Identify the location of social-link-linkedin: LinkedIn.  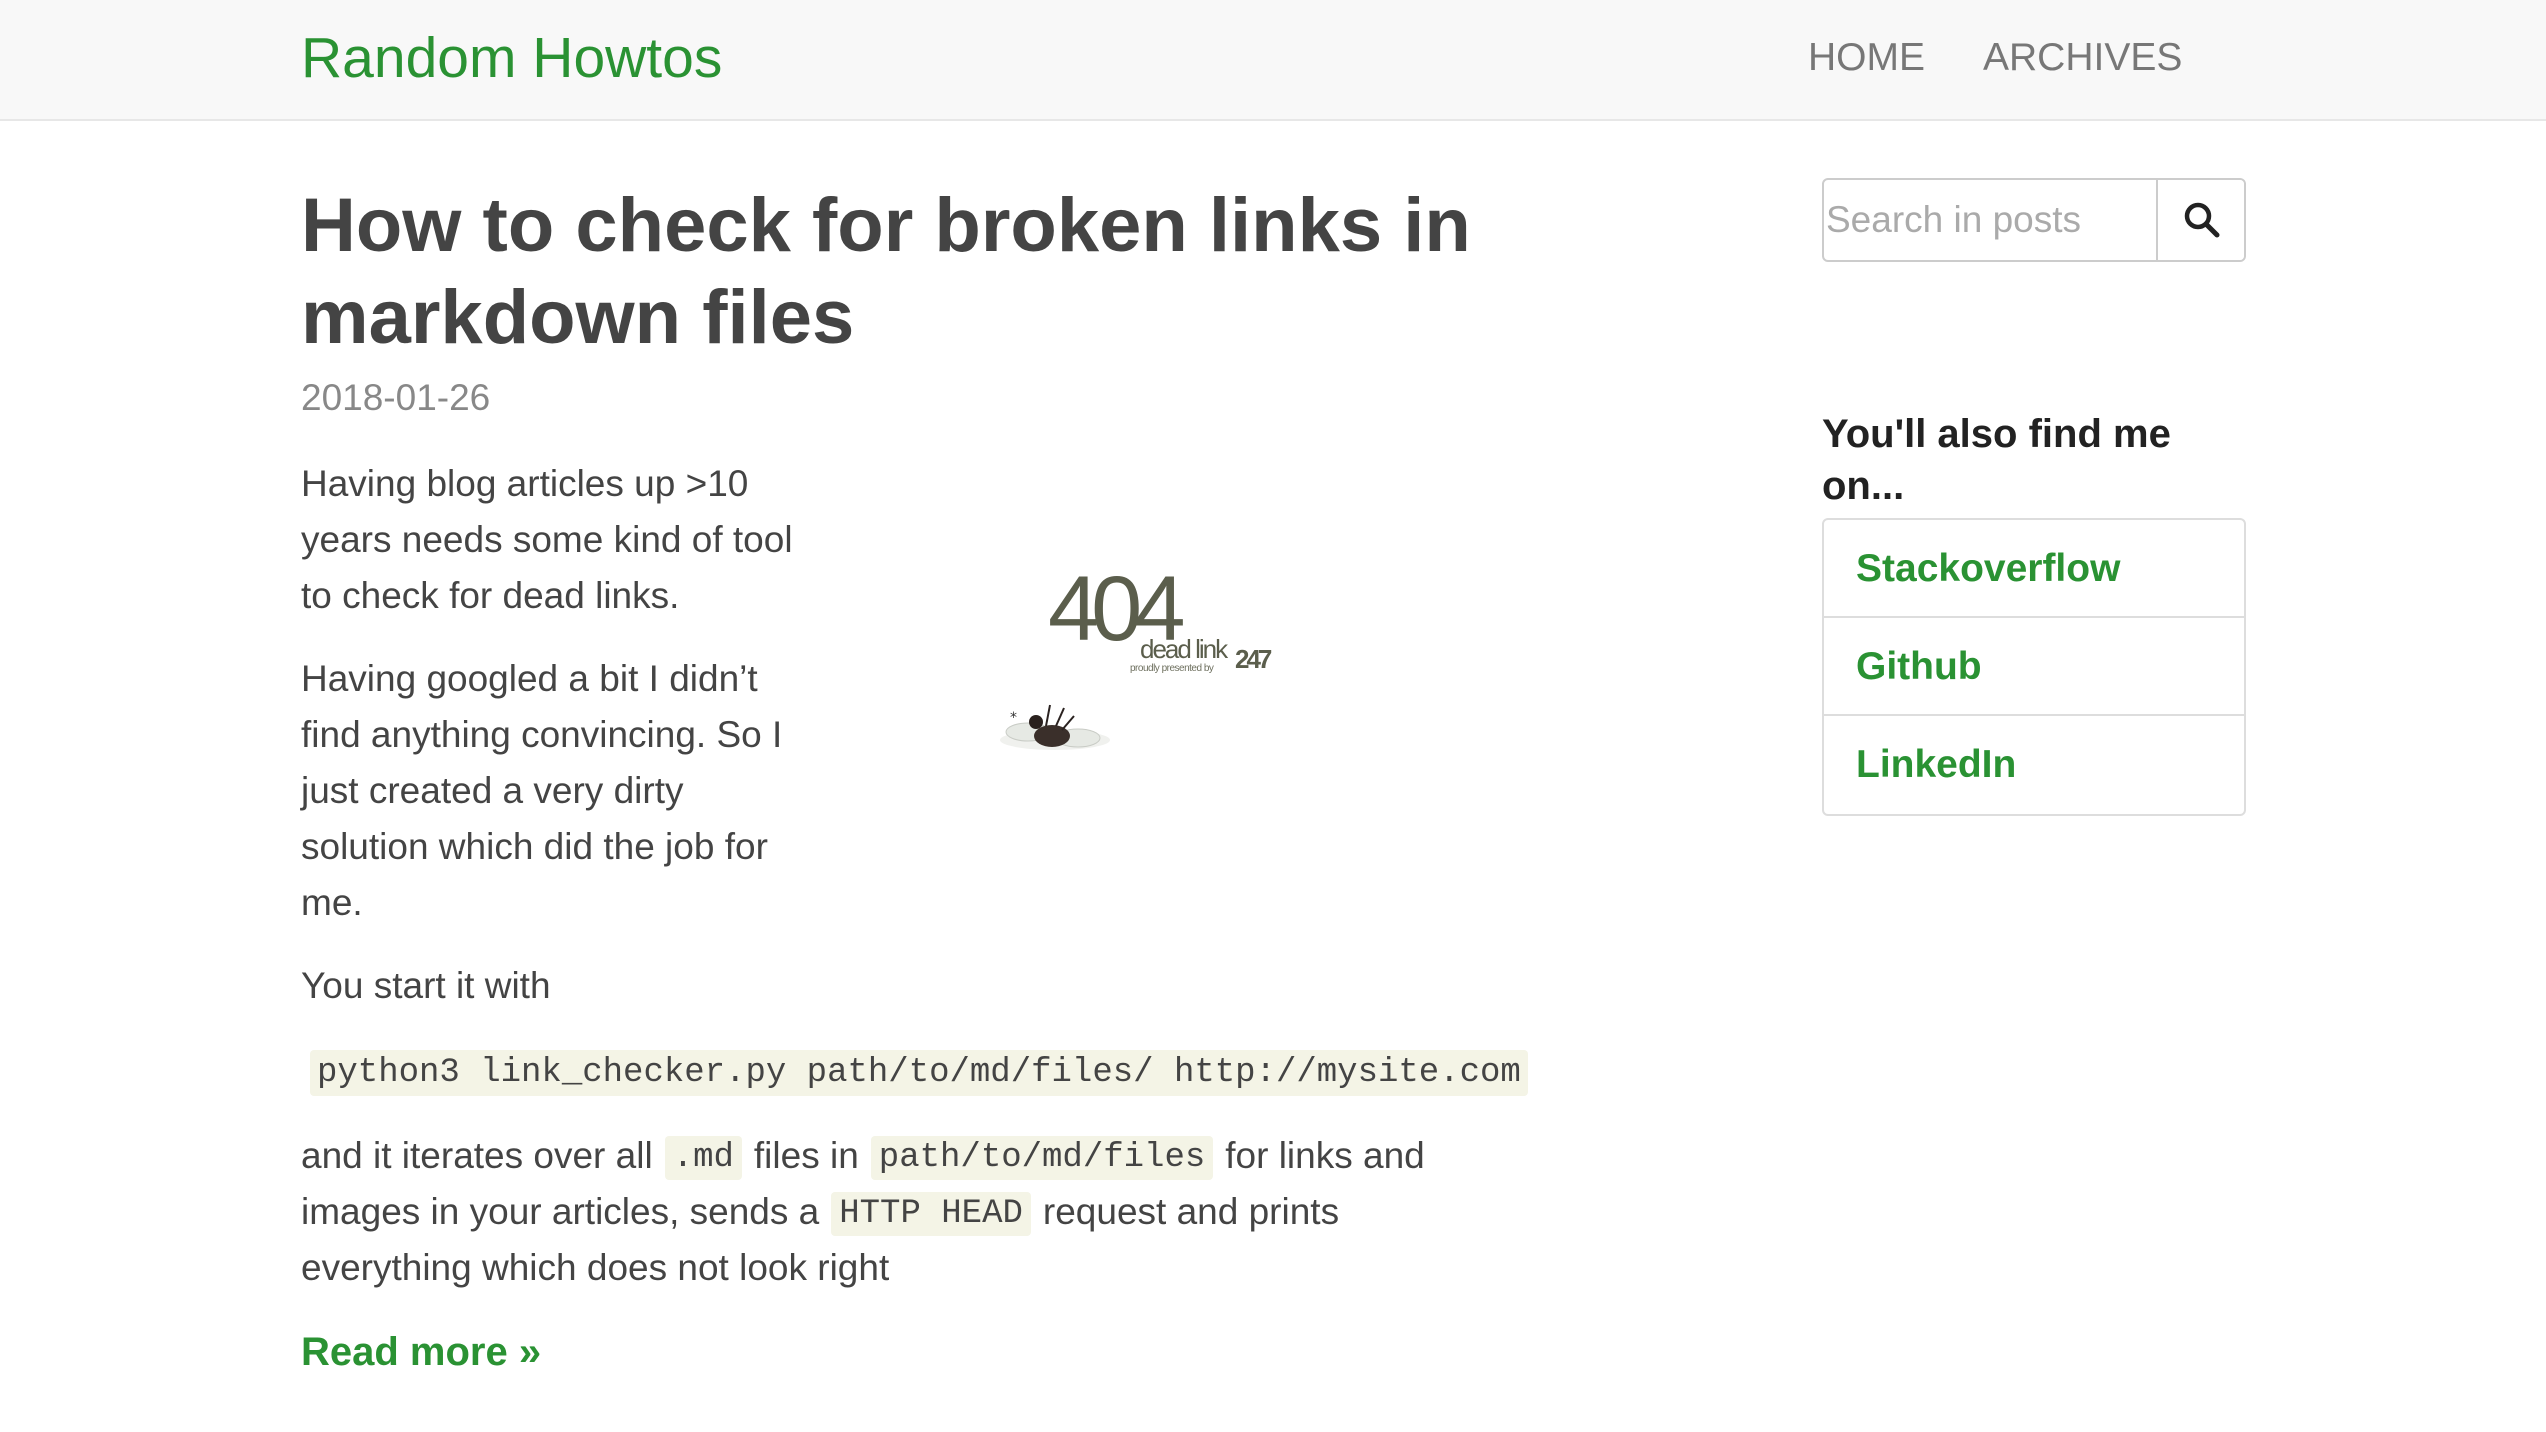
(2034, 765).